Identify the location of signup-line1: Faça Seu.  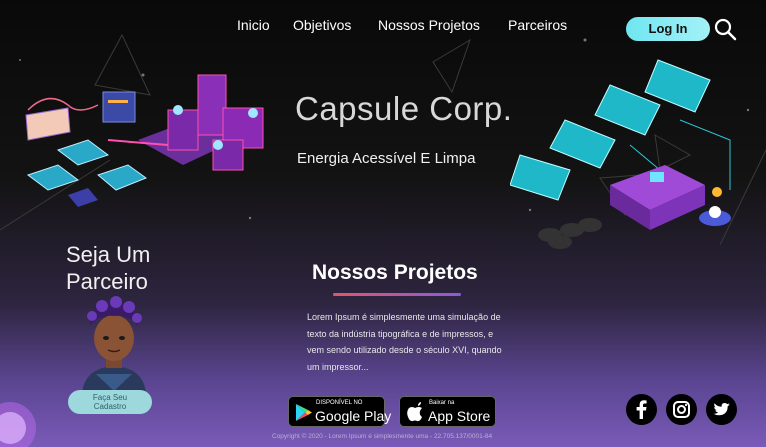
(110, 397).